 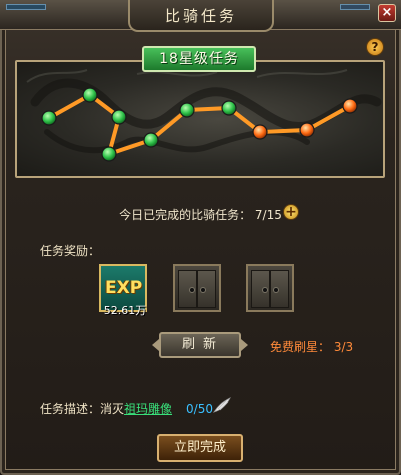 I want to click on exp-icon: EXP, so click(x=124, y=288).